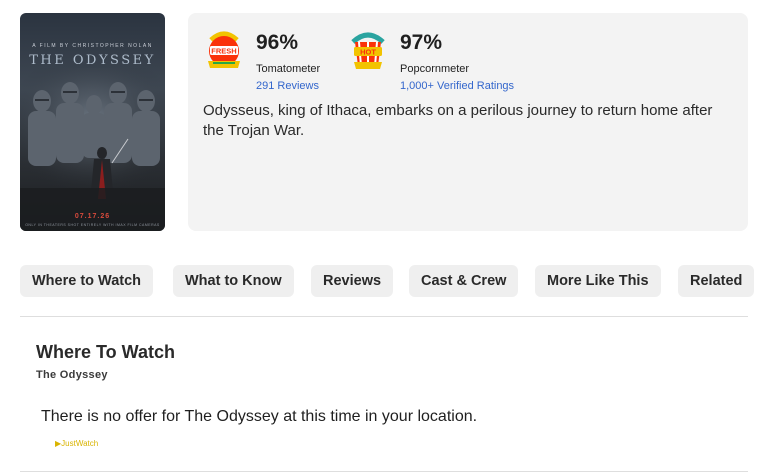  Describe the element at coordinates (435, 69) in the screenshot. I see `popcornmeter-label: Popcornmeter` at that location.